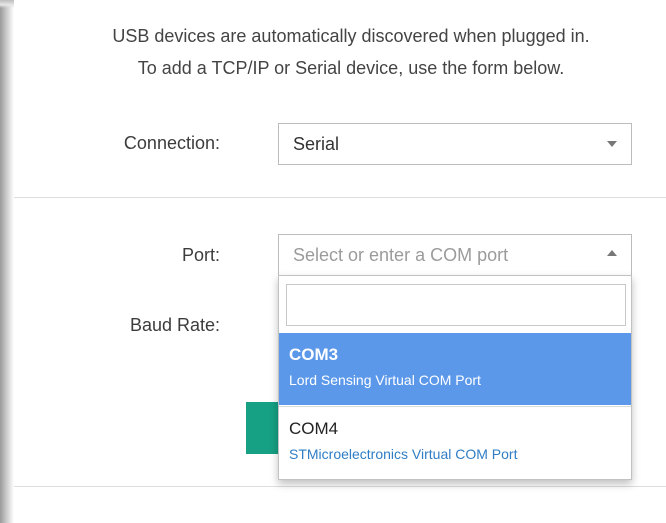  I want to click on port-search-input, so click(456, 305).